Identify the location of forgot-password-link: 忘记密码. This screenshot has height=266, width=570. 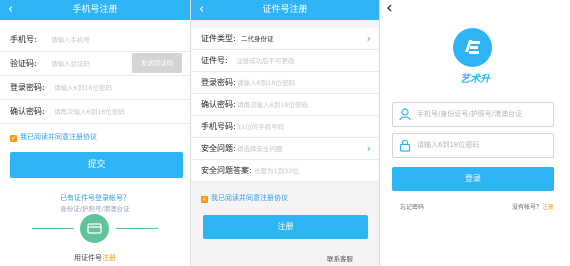
(412, 206).